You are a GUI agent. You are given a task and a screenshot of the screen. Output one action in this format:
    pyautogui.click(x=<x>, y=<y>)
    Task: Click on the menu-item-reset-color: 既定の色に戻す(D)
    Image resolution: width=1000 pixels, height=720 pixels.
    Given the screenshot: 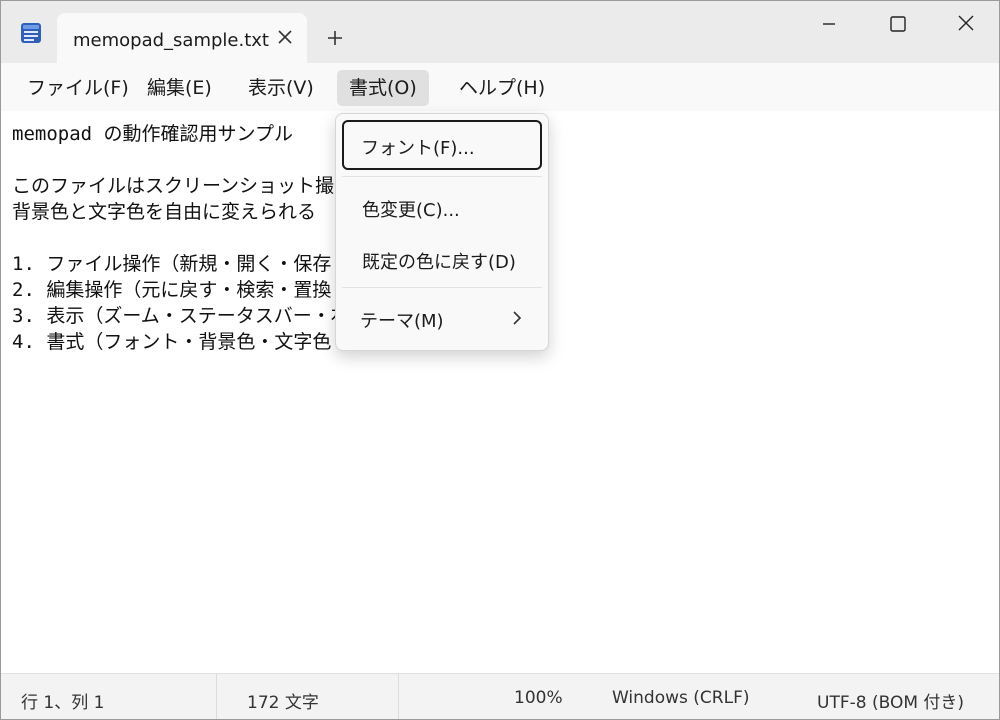 What is the action you would take?
    pyautogui.click(x=442, y=259)
    